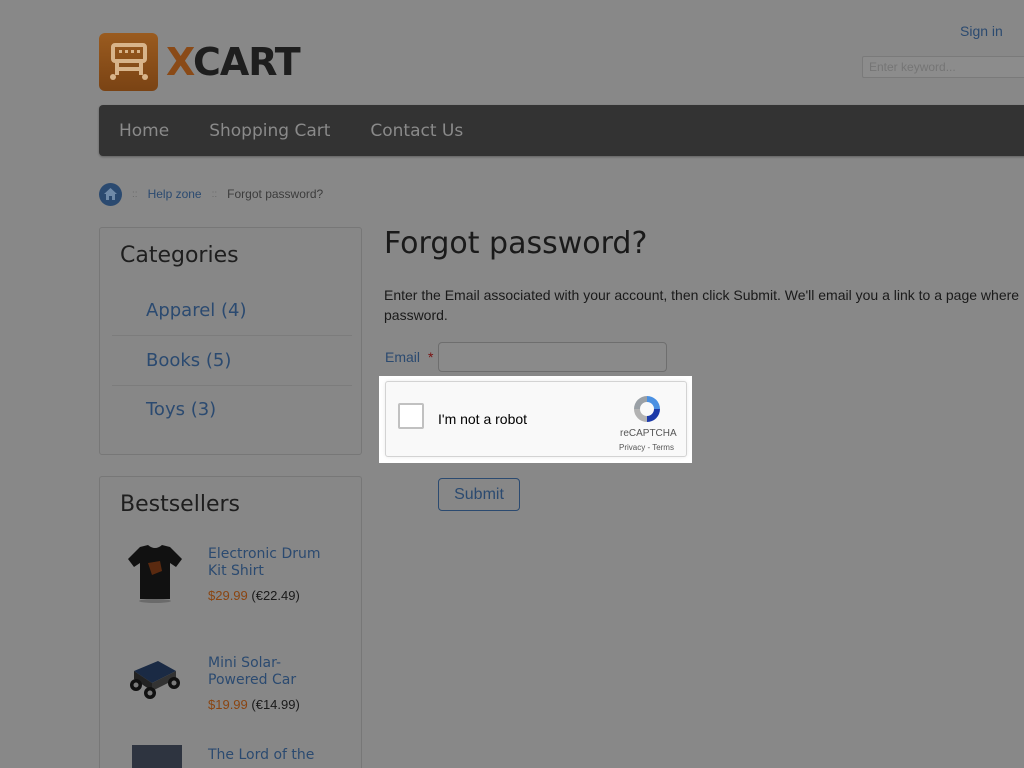 The image size is (1024, 768). Describe the element at coordinates (943, 67) in the screenshot. I see `search-input` at that location.